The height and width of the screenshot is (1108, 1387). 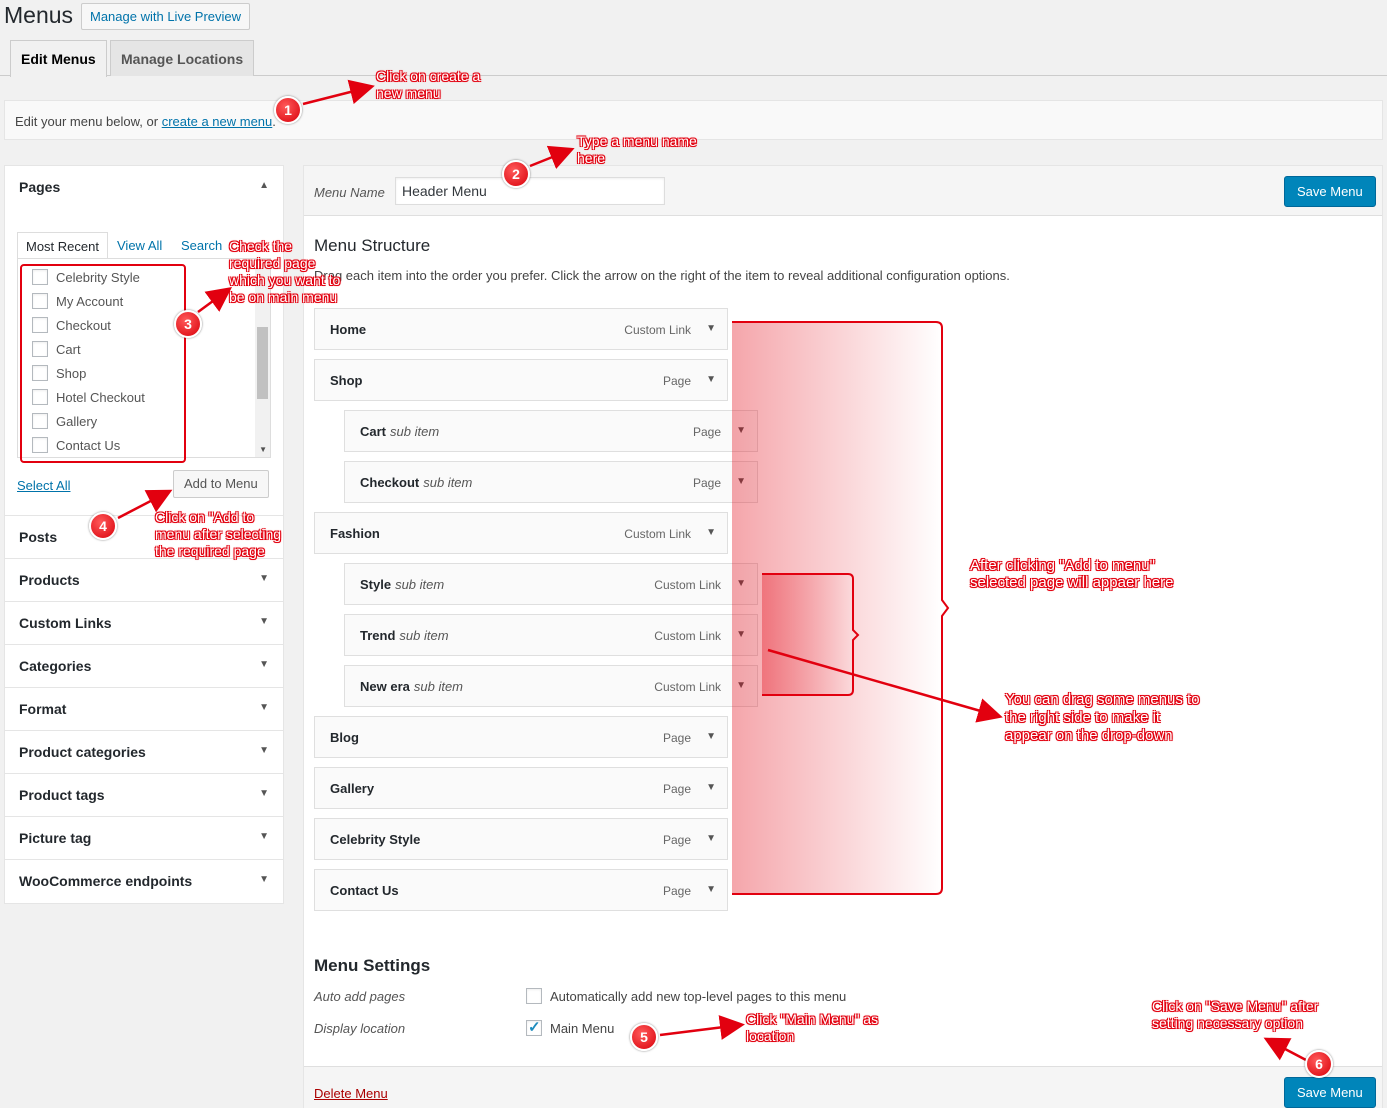 What do you see at coordinates (534, 996) in the screenshot?
I see `auto-add-checkbox` at bounding box center [534, 996].